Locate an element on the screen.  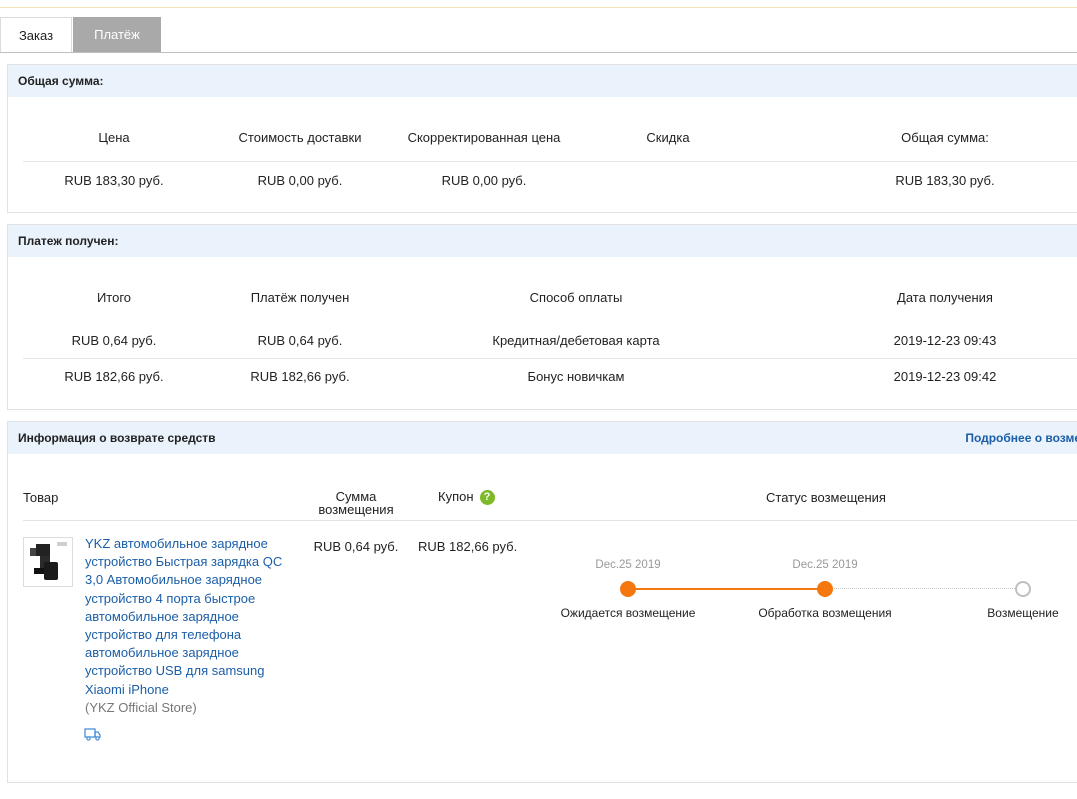
store-name: (YKZ Official Store) is located at coordinates (141, 707).